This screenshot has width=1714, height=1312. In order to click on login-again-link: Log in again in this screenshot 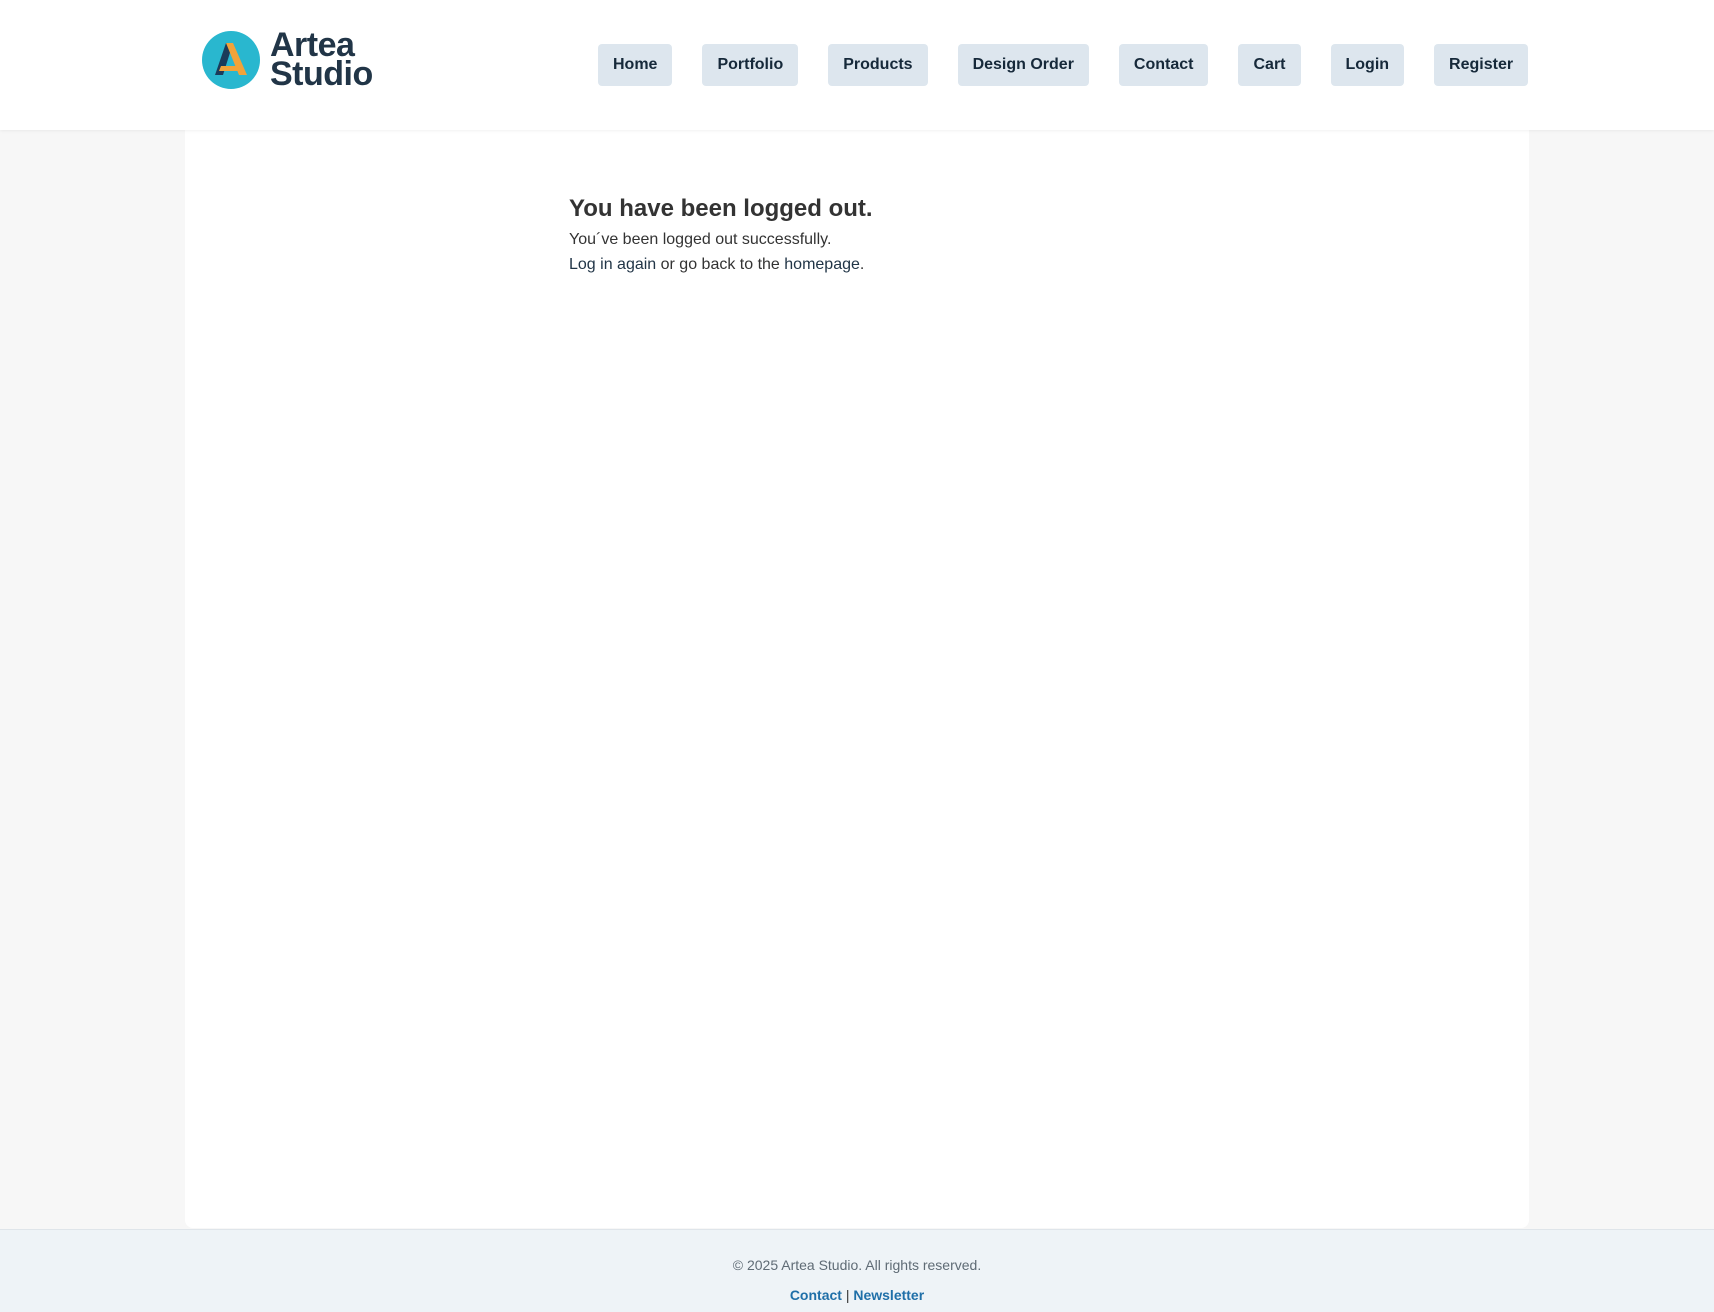, I will do `click(612, 264)`.